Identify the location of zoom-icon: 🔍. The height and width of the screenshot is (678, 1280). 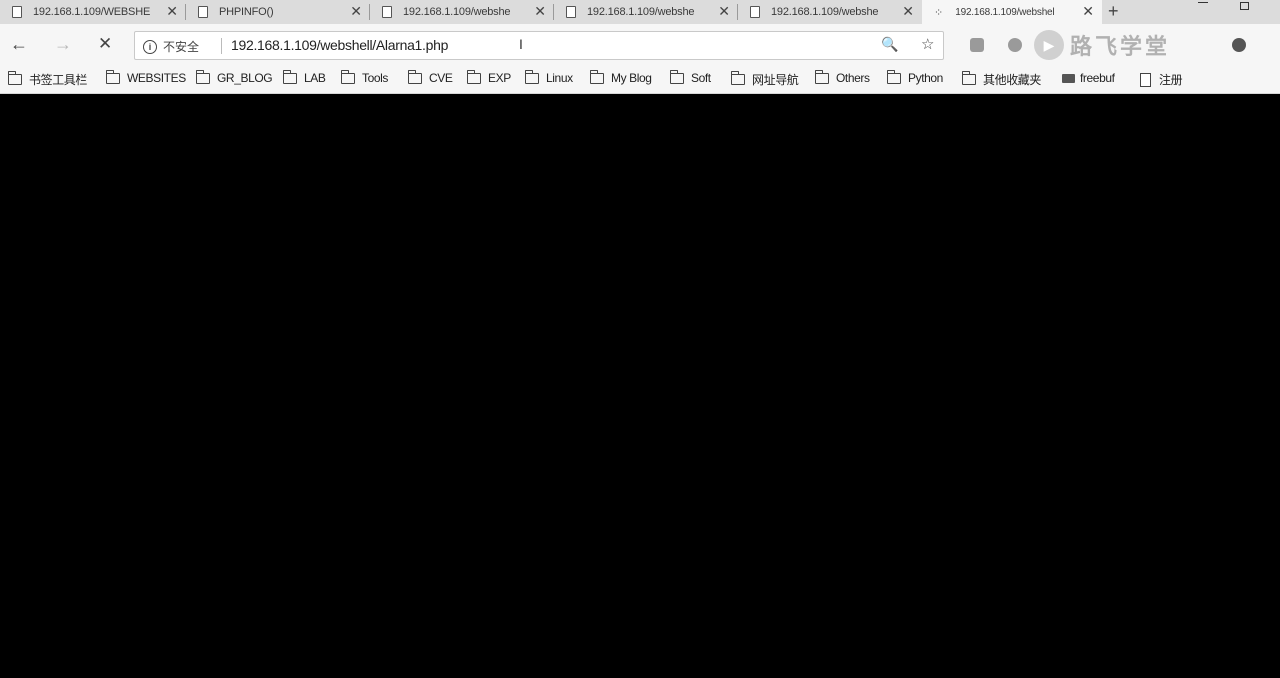
(889, 44).